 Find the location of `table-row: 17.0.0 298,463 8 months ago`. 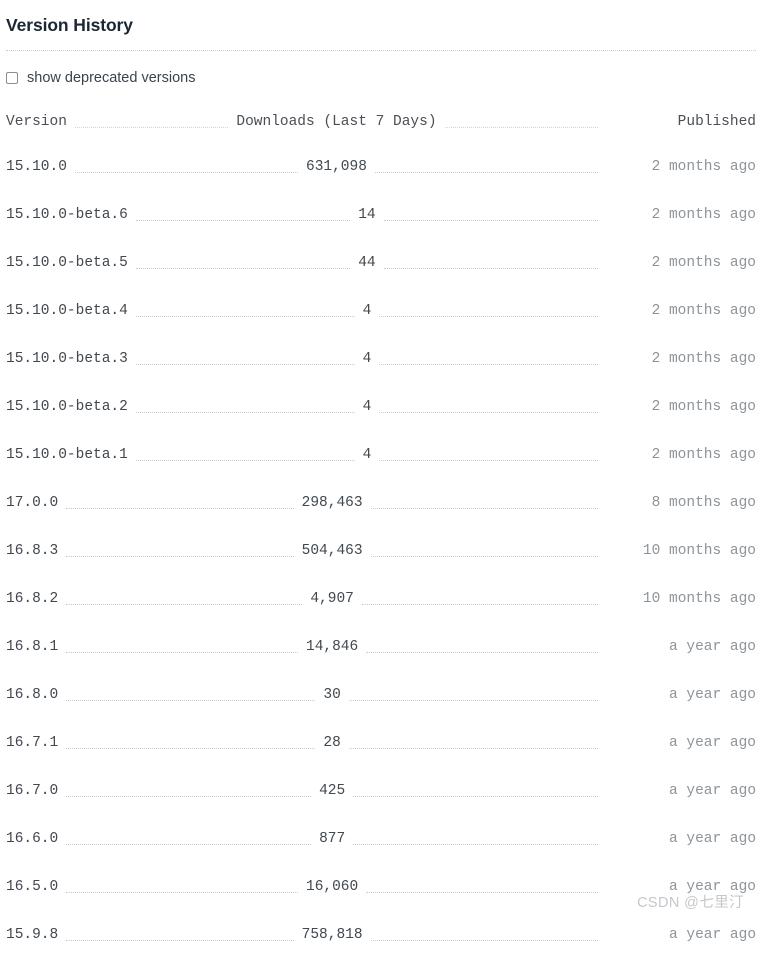

table-row: 17.0.0 298,463 8 months ago is located at coordinates (381, 503).